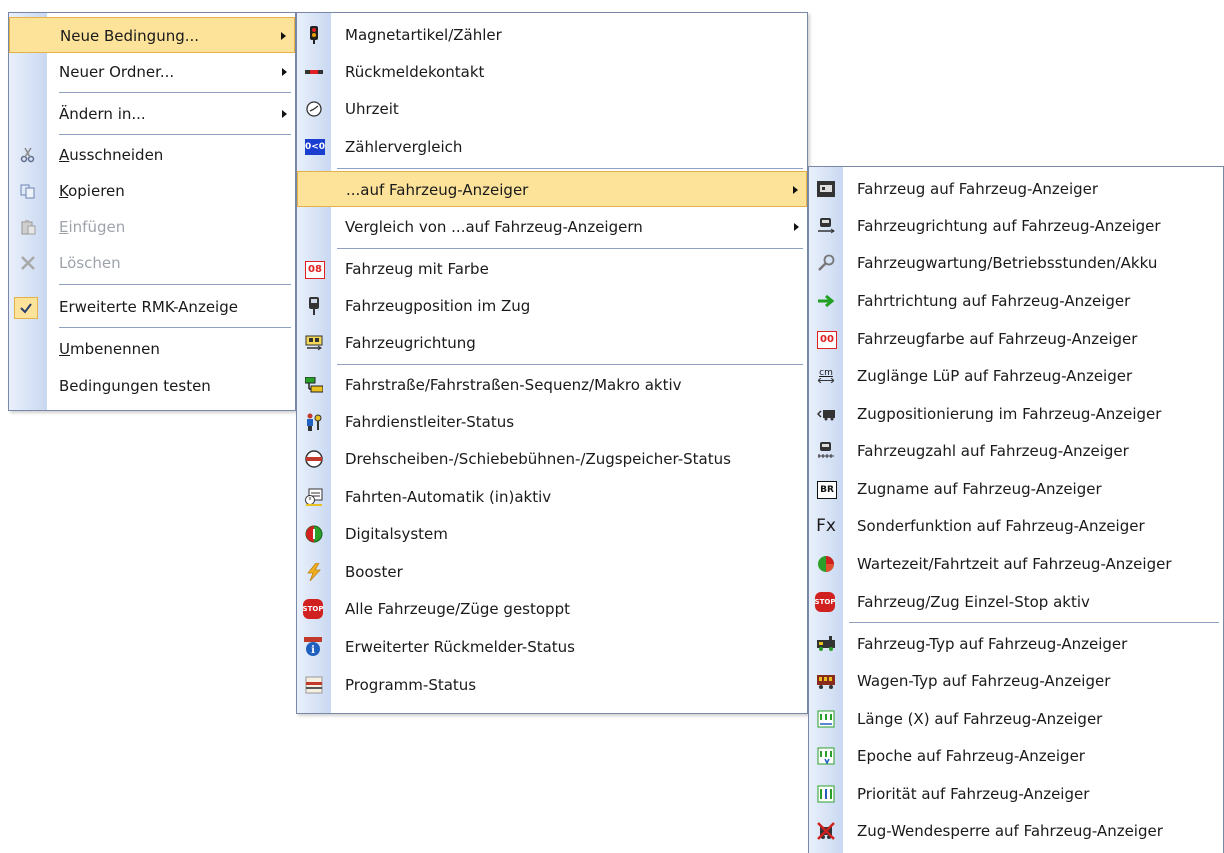  Describe the element at coordinates (92, 191) in the screenshot. I see `menu-item-label: Kopieren` at that location.